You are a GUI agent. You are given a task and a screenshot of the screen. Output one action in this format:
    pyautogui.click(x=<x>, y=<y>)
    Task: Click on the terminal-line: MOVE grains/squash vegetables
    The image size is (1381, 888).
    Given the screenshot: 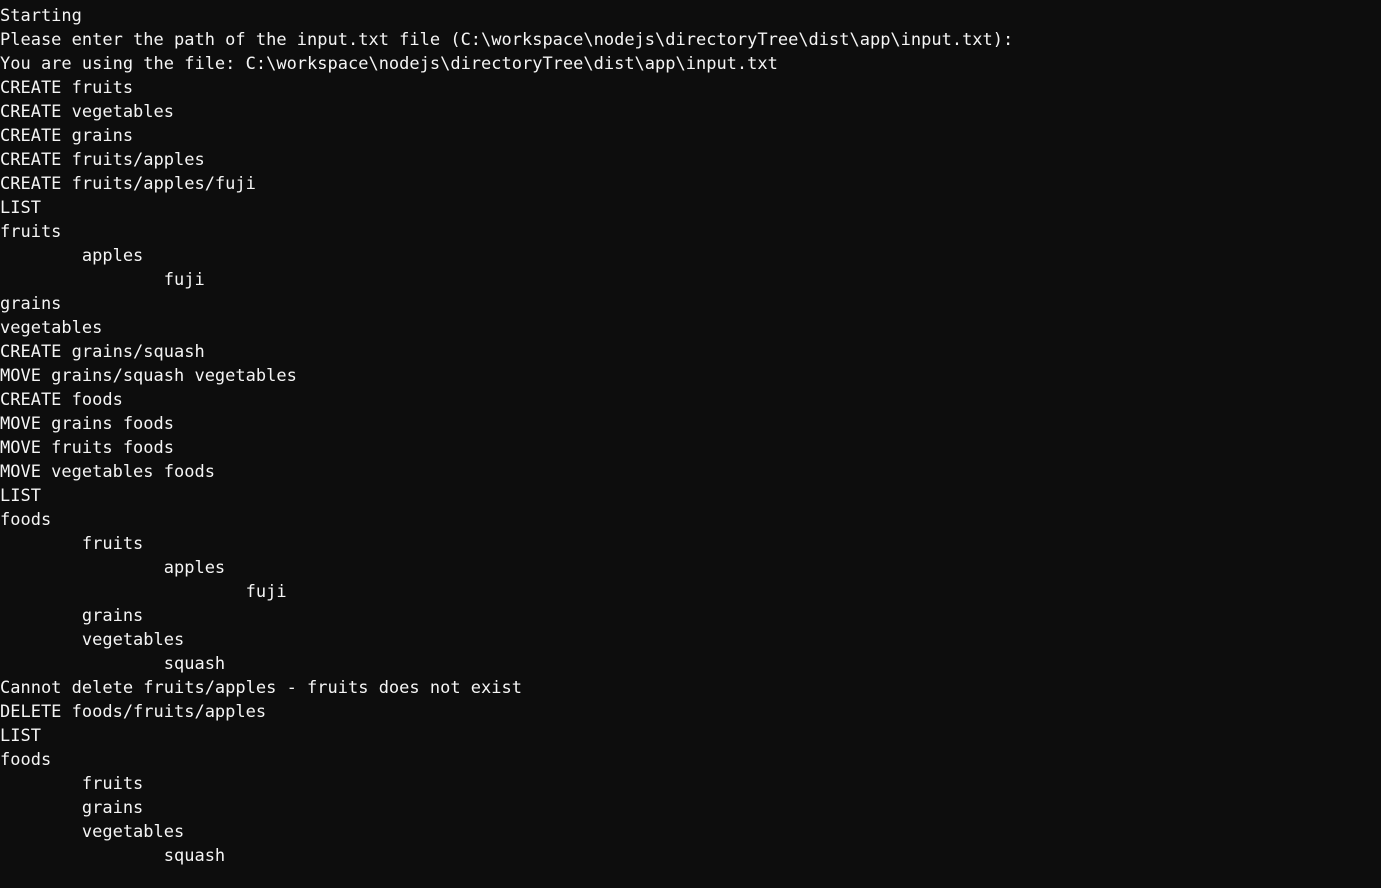 What is the action you would take?
    pyautogui.click(x=148, y=376)
    